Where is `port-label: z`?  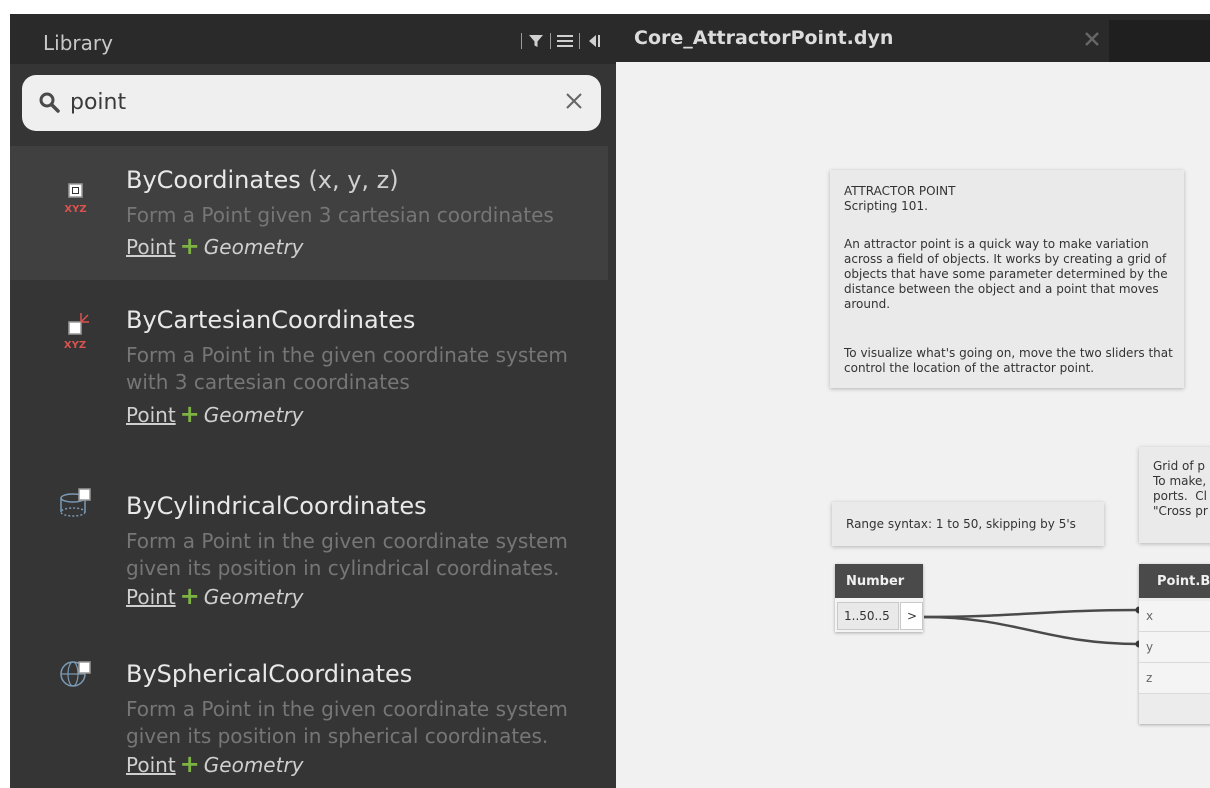 port-label: z is located at coordinates (1149, 678).